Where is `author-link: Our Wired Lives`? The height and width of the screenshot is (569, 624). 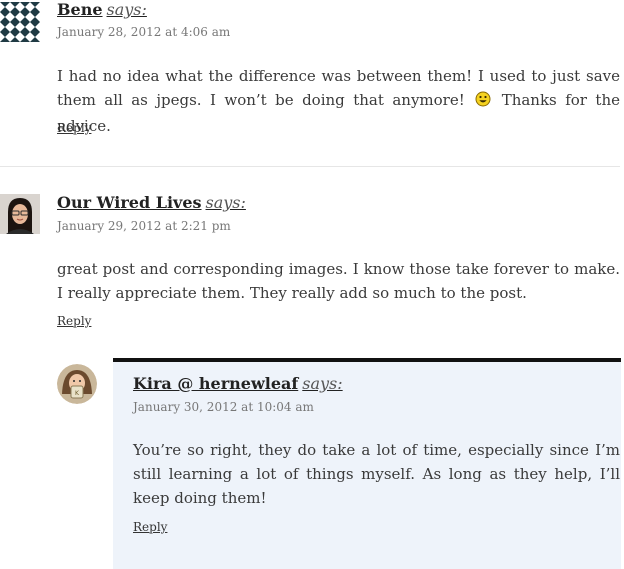
author-link: Our Wired Lives is located at coordinates (129, 202).